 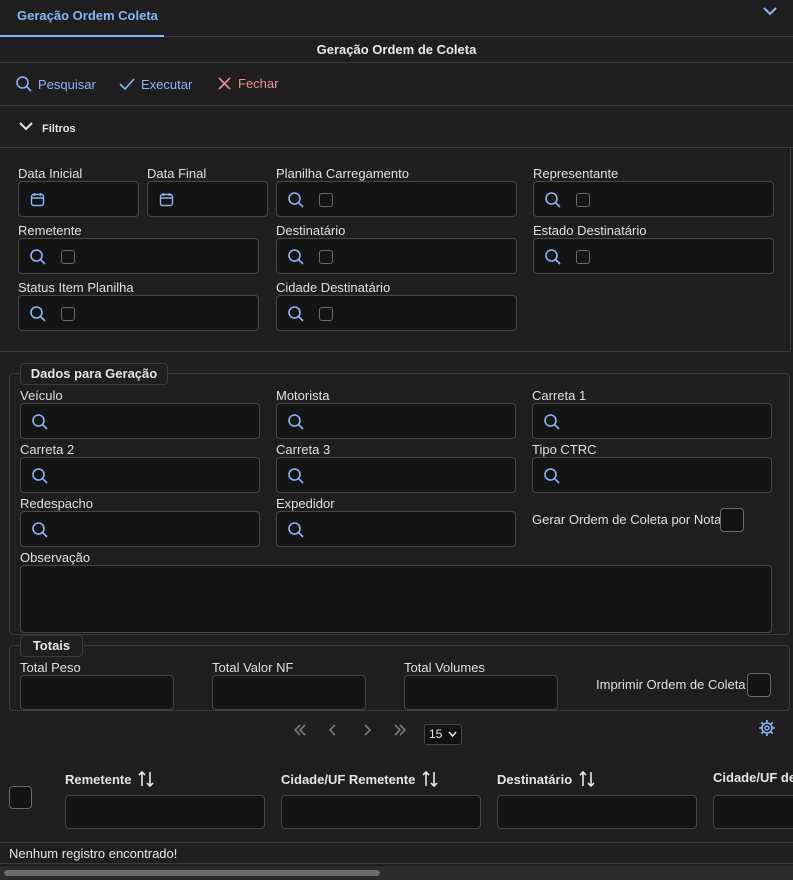 What do you see at coordinates (94, 374) in the screenshot?
I see `dados-geracao-title: Dados para Geração` at bounding box center [94, 374].